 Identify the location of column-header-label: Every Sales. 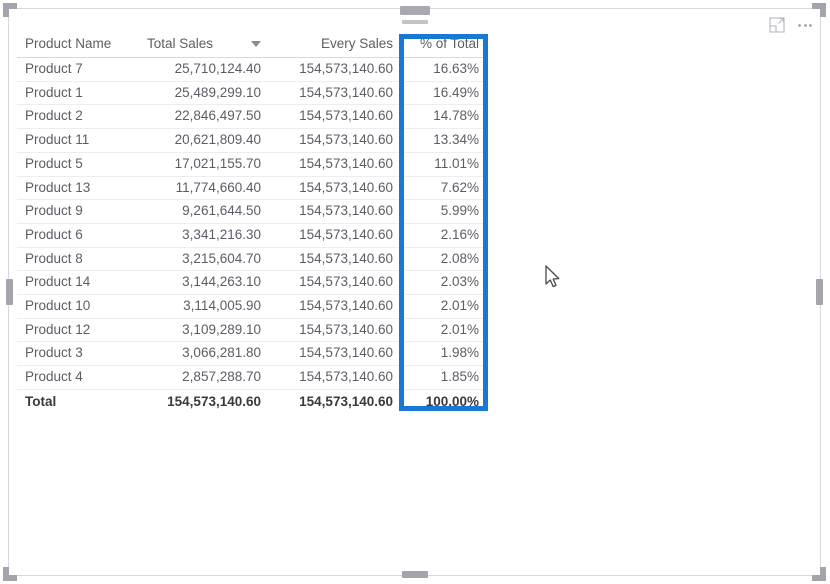
(356, 43).